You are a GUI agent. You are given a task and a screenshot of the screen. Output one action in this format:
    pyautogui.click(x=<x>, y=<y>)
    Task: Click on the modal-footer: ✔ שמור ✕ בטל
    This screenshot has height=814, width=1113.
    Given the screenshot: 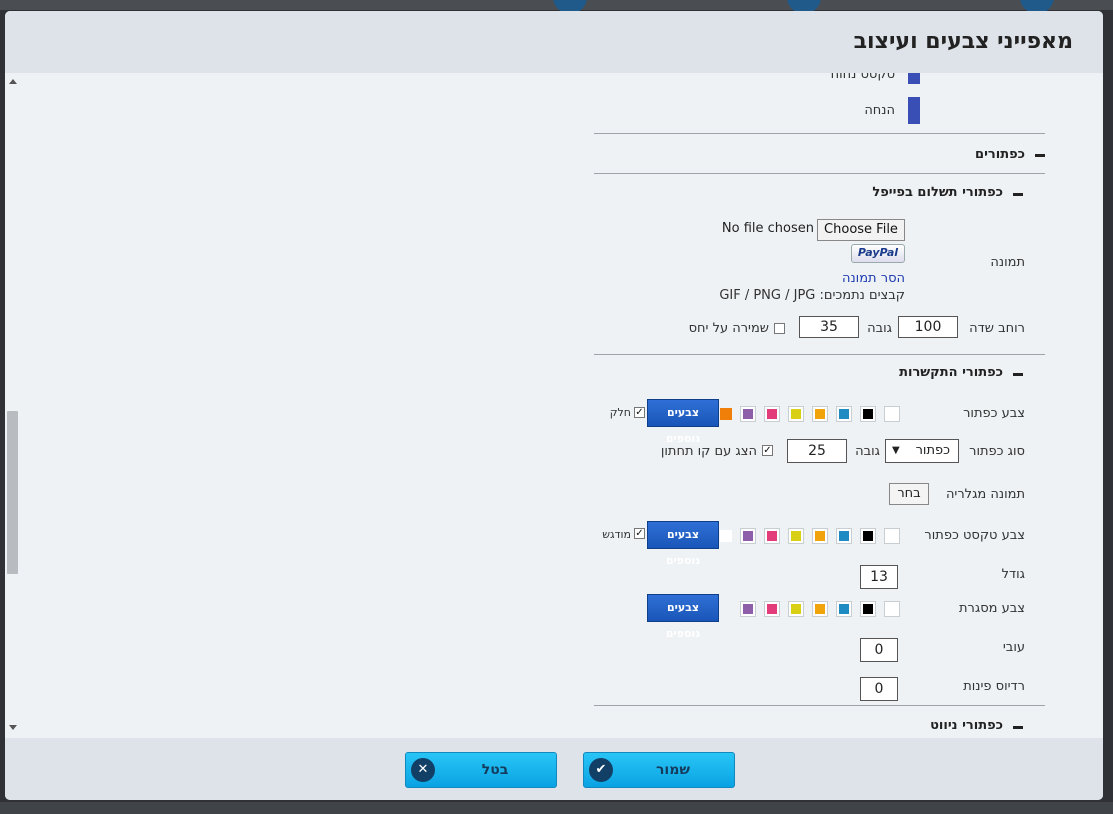 What is the action you would take?
    pyautogui.click(x=554, y=769)
    